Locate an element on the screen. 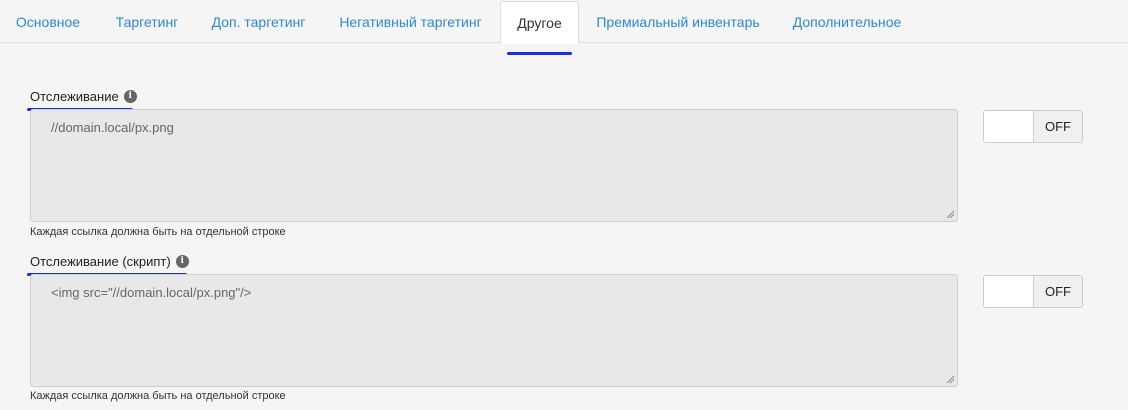 This screenshot has height=410, width=1128. tracking-toggle: OFF is located at coordinates (1033, 126).